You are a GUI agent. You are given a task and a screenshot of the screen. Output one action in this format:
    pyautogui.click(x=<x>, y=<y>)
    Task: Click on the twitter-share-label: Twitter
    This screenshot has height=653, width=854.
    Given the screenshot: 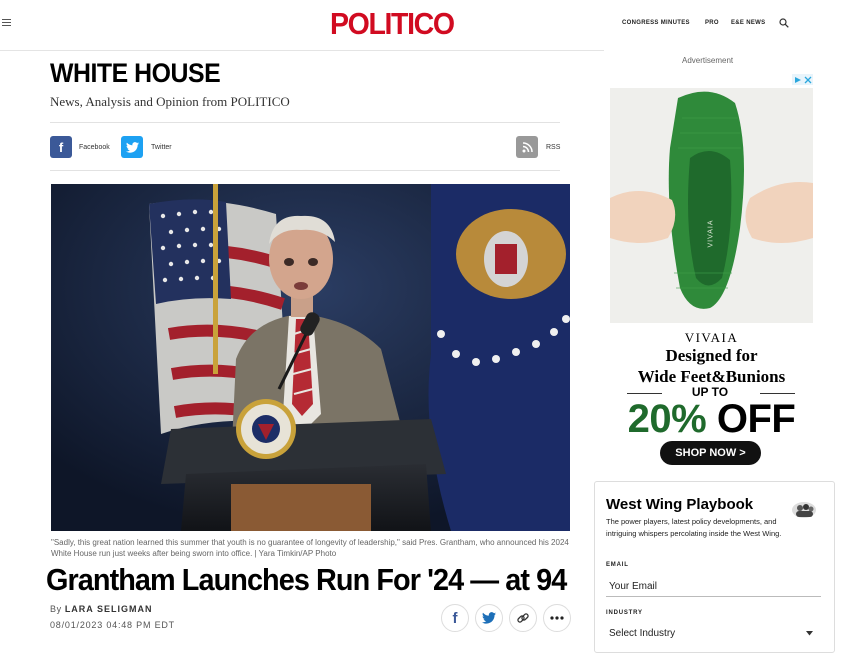 What is the action you would take?
    pyautogui.click(x=161, y=147)
    